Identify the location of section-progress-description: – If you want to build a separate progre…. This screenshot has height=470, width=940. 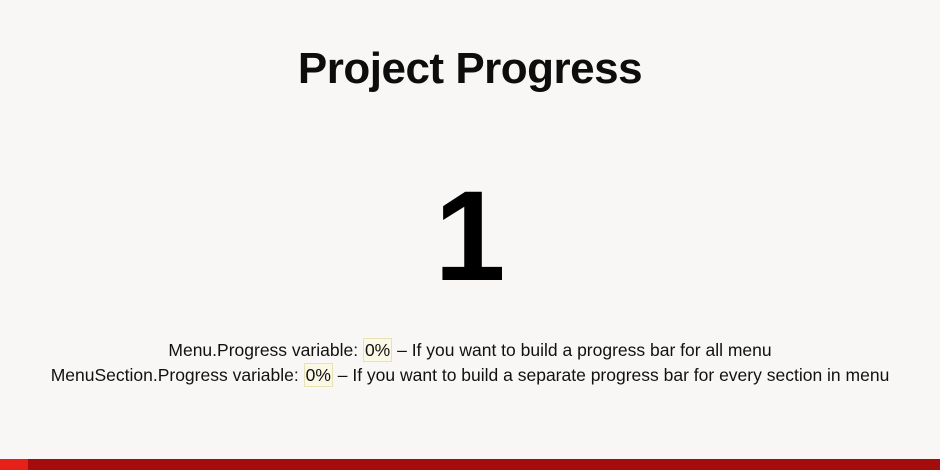
(611, 375).